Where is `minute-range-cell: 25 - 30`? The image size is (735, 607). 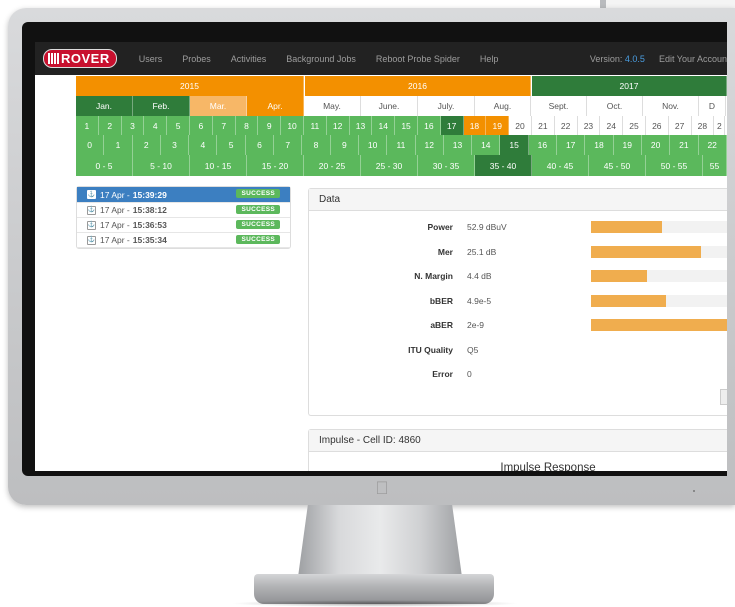 minute-range-cell: 25 - 30 is located at coordinates (389, 165).